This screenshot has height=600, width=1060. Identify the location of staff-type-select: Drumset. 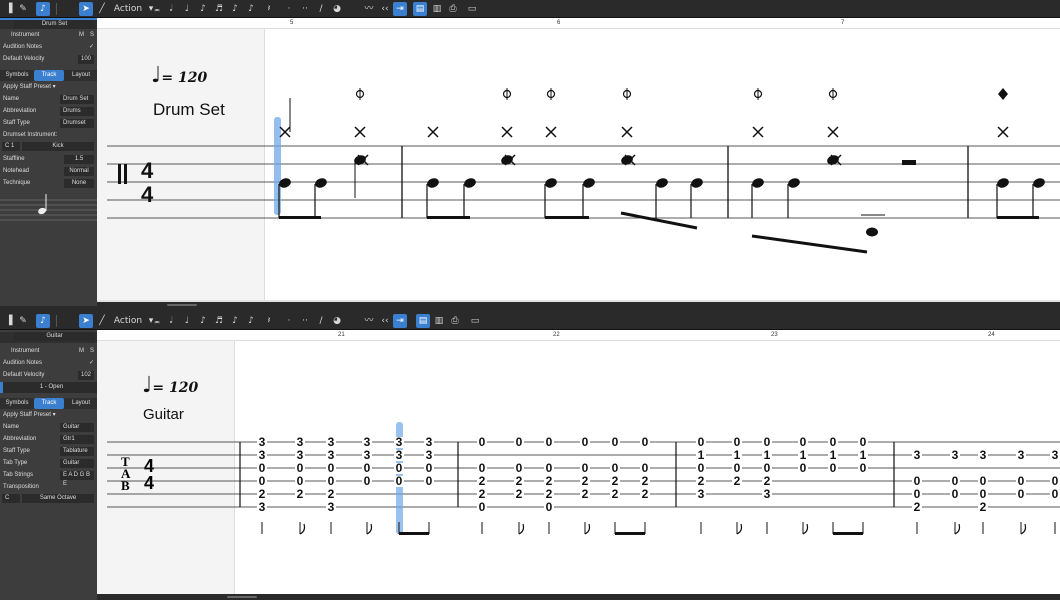
(77, 123).